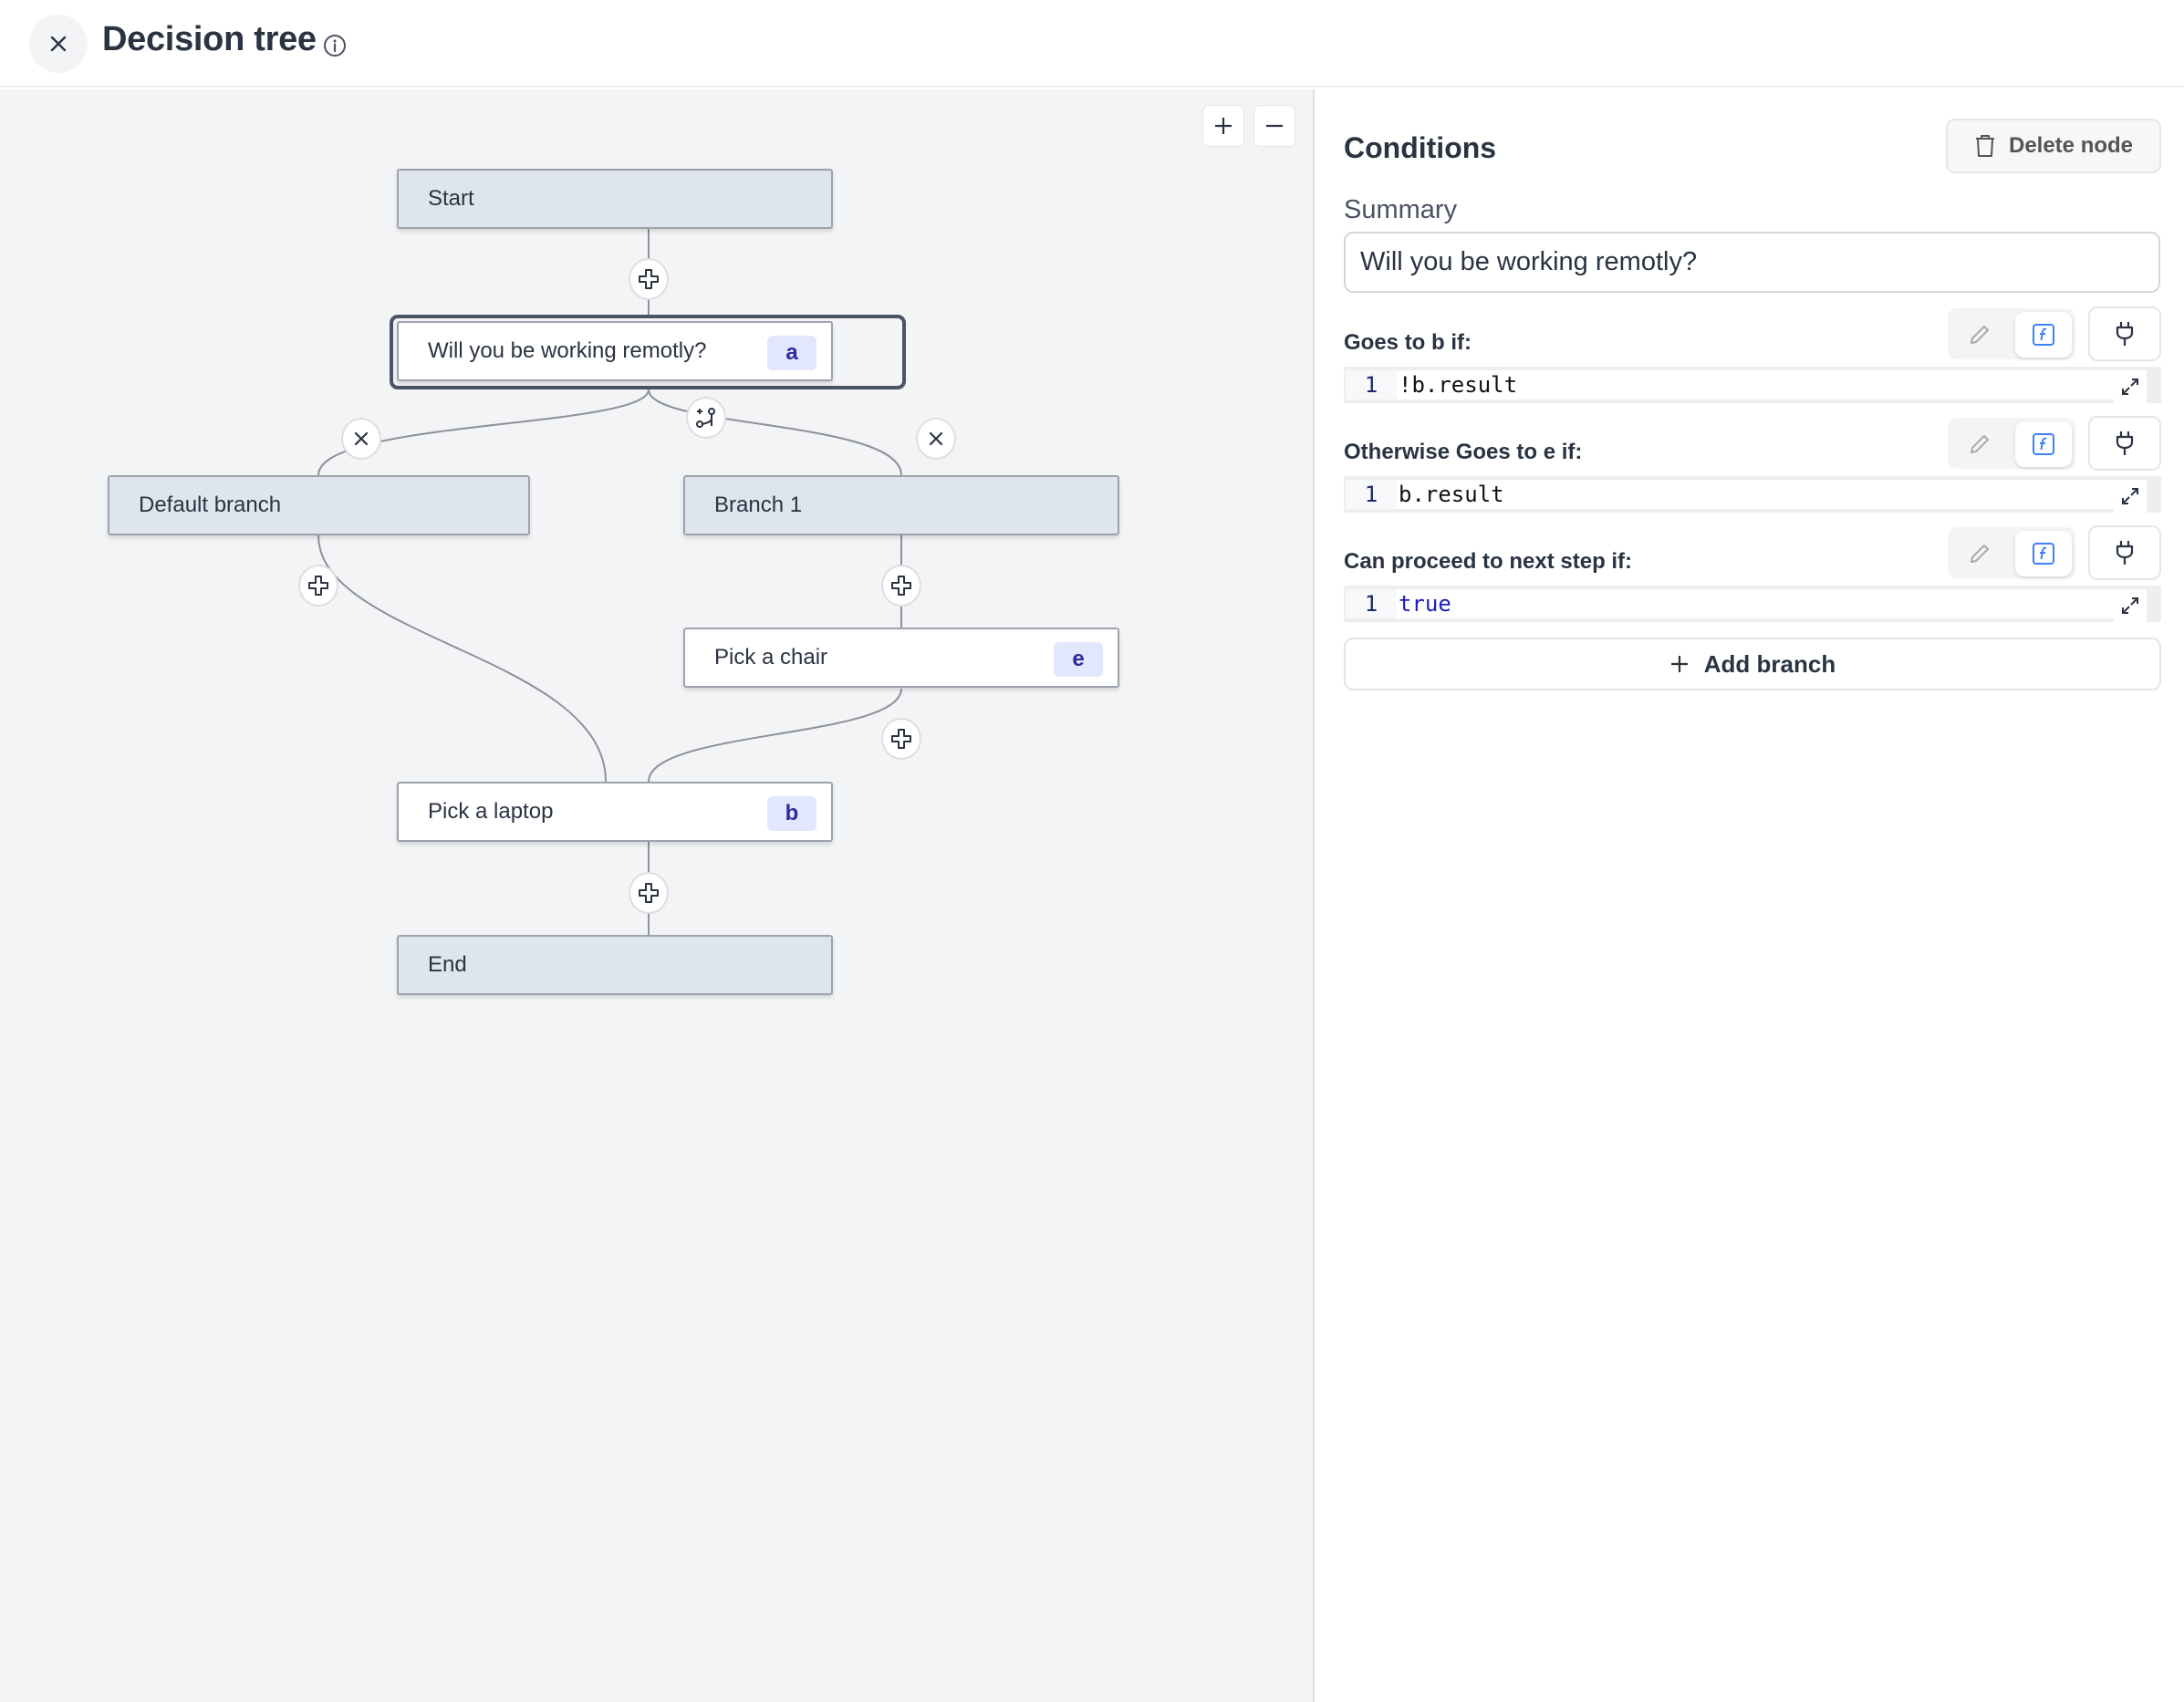  I want to click on code-line: !b.result, so click(1765, 385).